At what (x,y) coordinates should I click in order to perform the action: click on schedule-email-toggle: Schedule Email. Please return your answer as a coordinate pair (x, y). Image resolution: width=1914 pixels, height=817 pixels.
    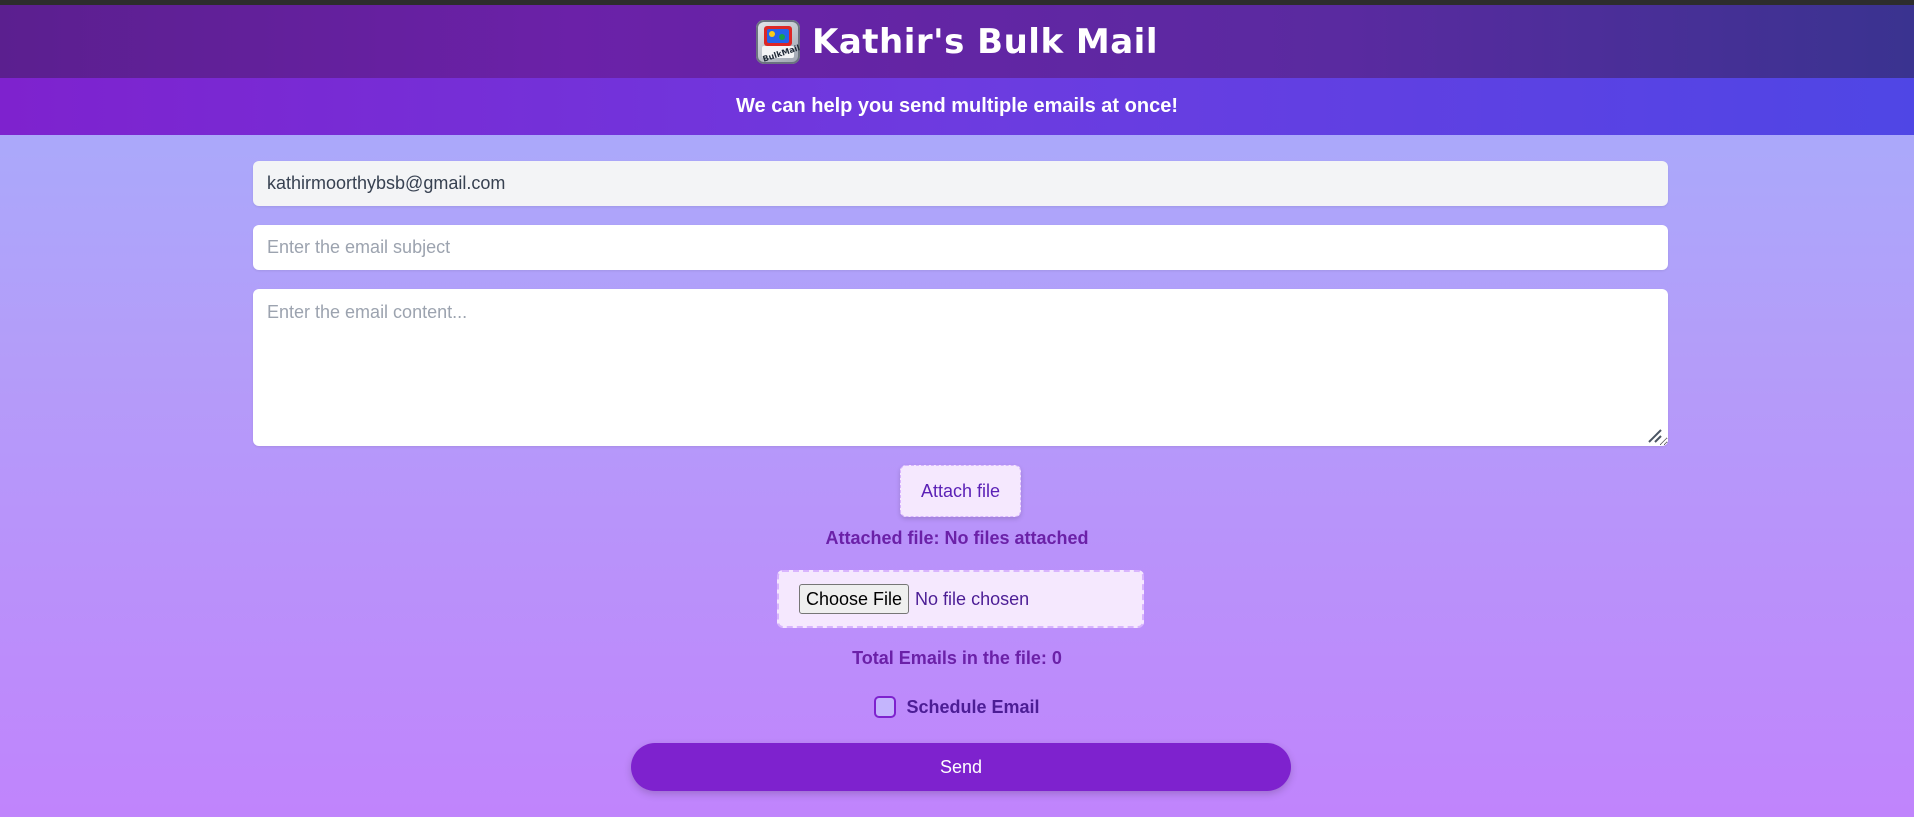
    Looking at the image, I should click on (957, 707).